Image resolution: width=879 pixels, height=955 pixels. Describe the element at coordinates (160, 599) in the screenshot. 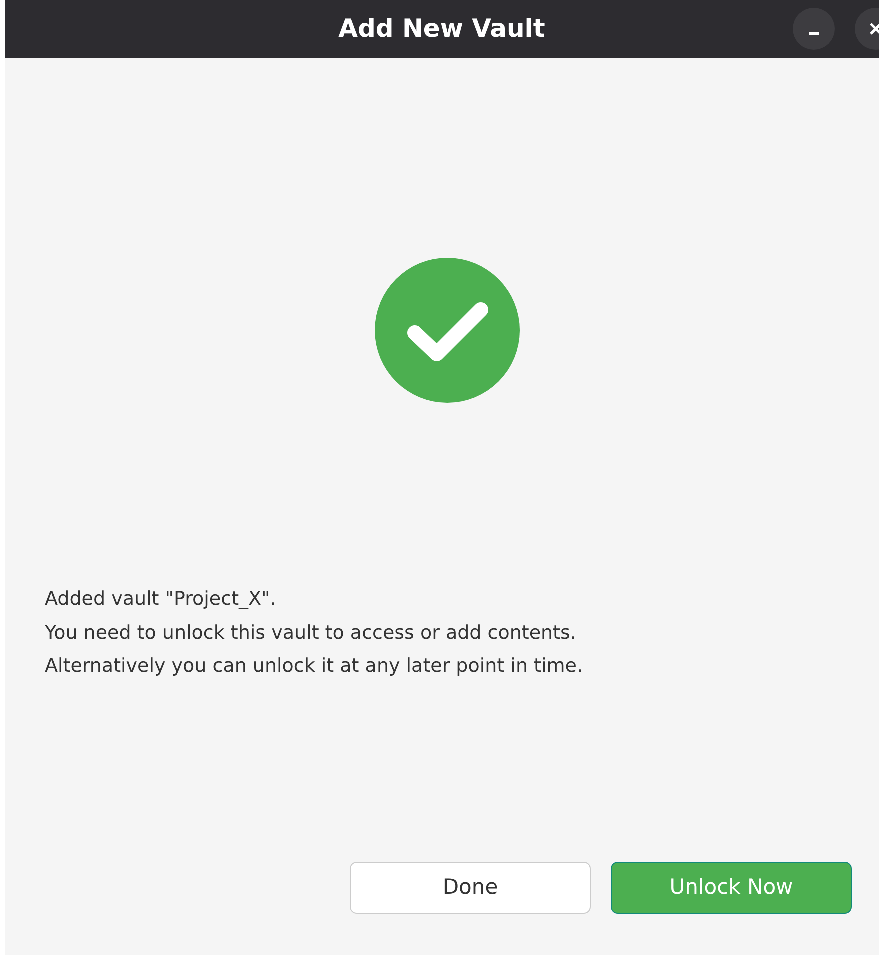

I see `message-text: Added vault "Project_X".` at that location.